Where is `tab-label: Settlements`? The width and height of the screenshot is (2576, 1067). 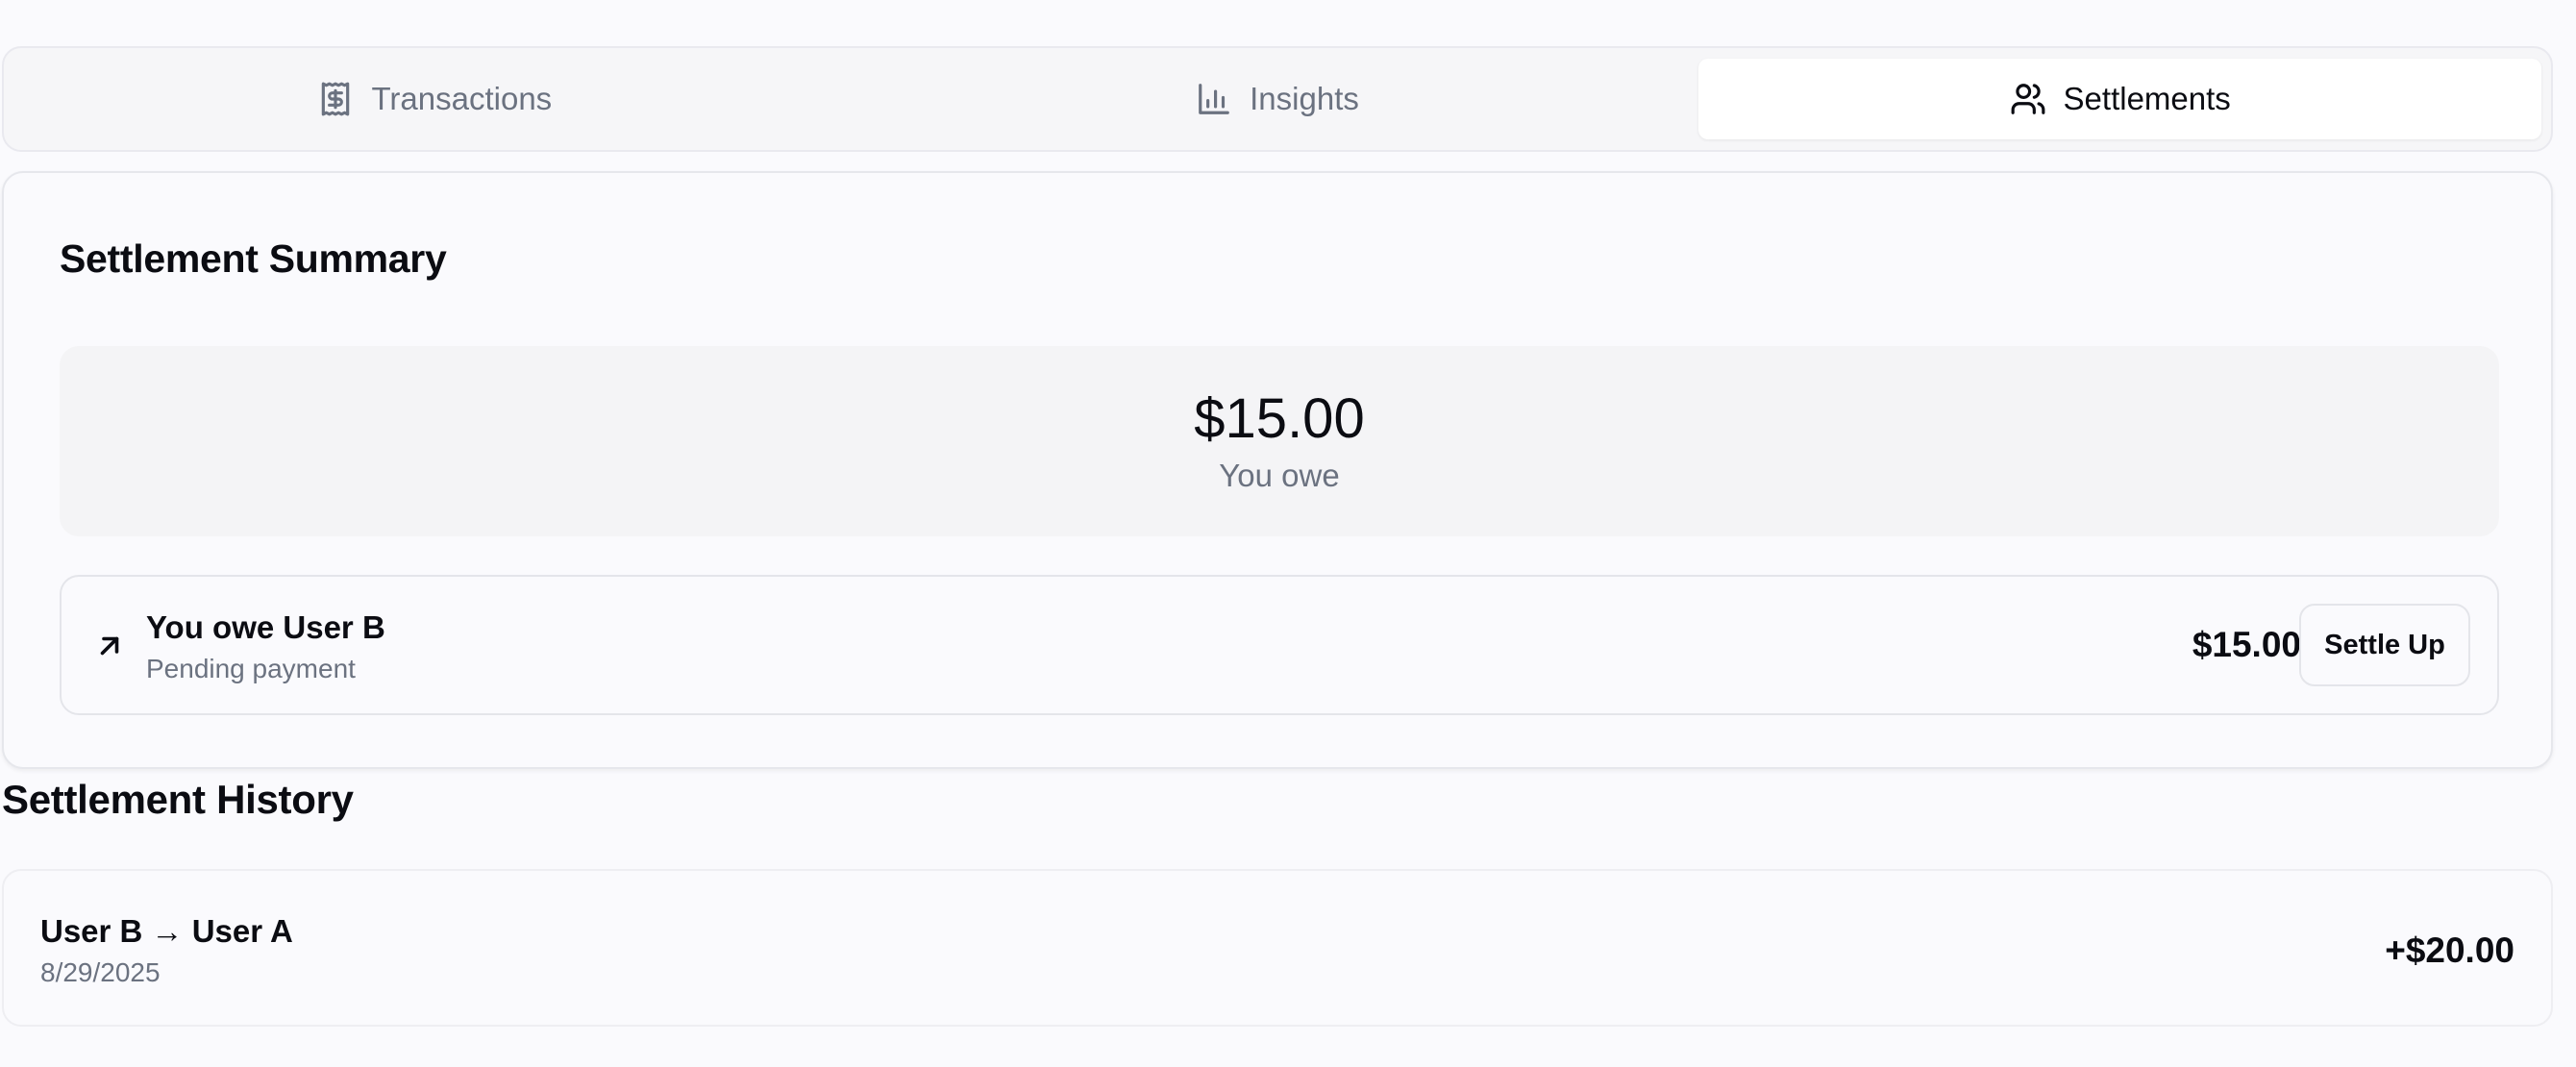
tab-label: Settlements is located at coordinates (2147, 98).